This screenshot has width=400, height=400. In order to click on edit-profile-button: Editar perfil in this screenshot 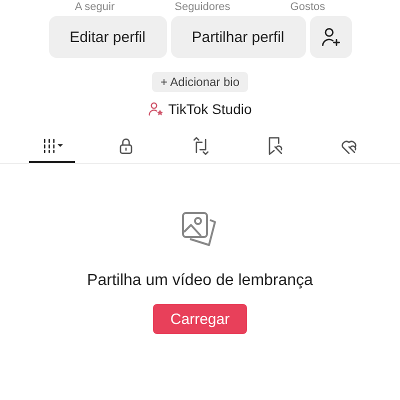, I will do `click(107, 37)`.